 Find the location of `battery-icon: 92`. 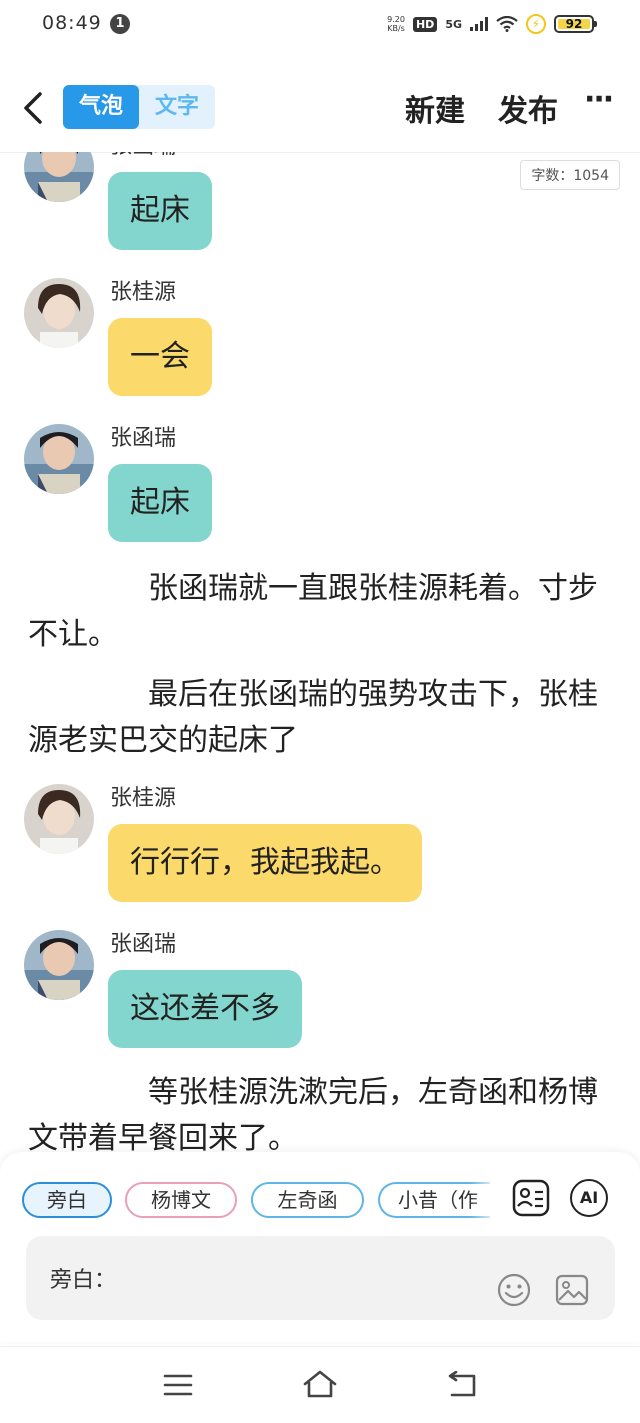

battery-icon: 92 is located at coordinates (575, 24).